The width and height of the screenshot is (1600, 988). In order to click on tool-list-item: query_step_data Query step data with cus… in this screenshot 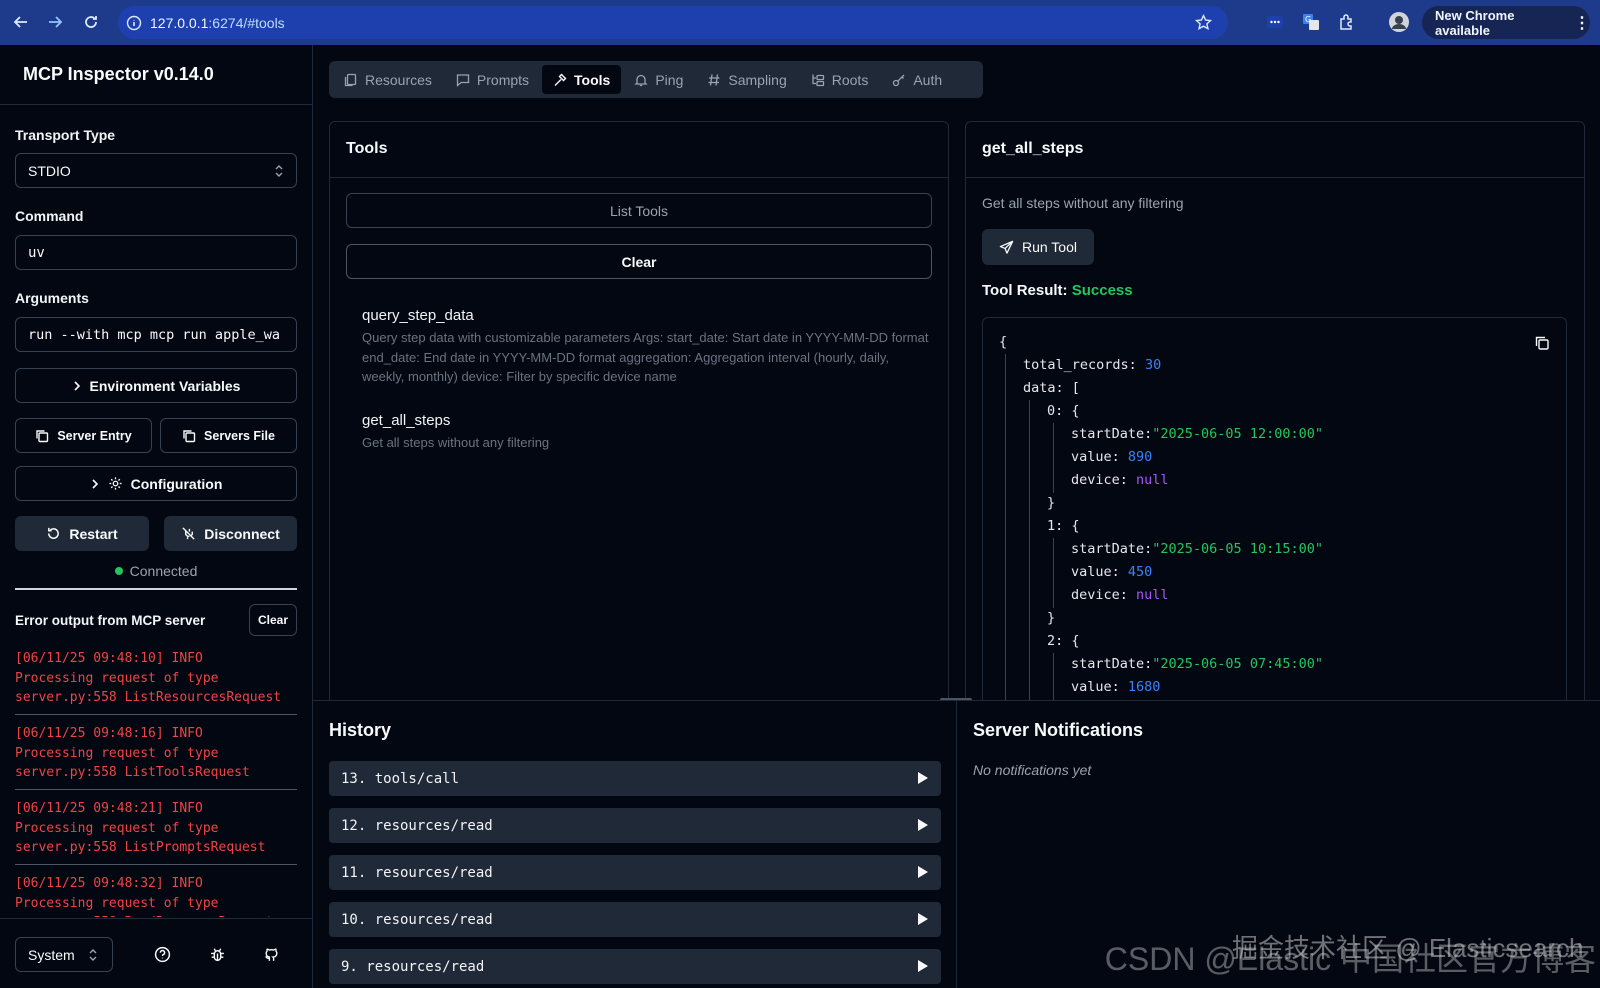, I will do `click(647, 347)`.